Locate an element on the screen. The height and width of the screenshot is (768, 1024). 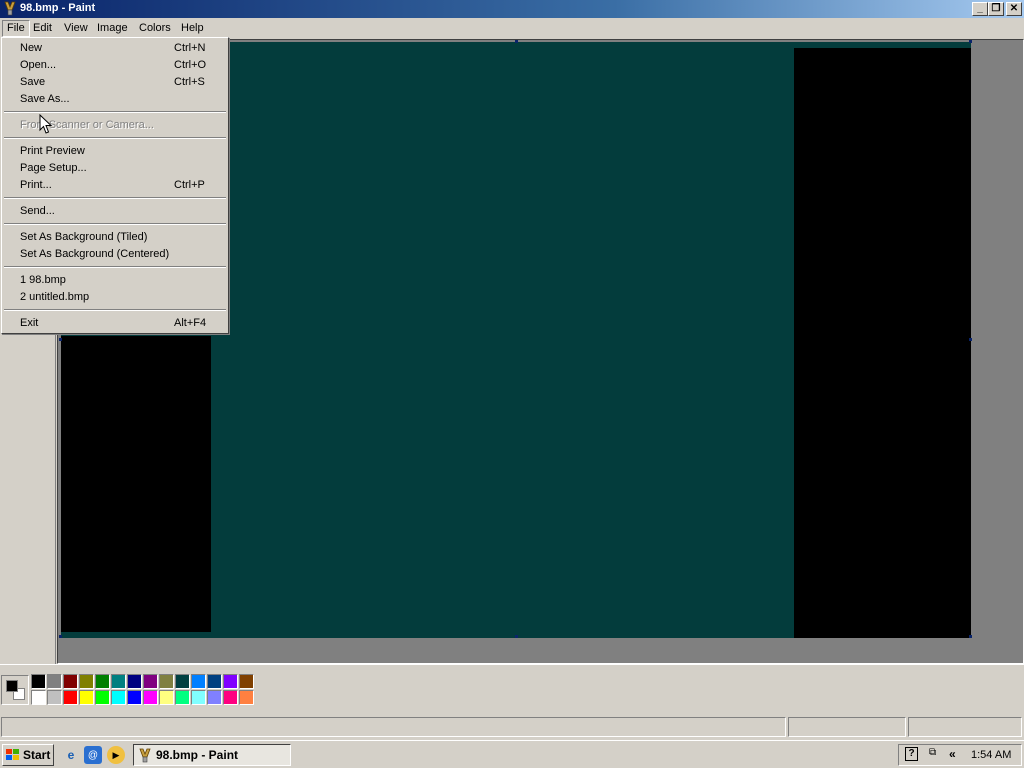
restore-icon: ❐ is located at coordinates (996, 8).